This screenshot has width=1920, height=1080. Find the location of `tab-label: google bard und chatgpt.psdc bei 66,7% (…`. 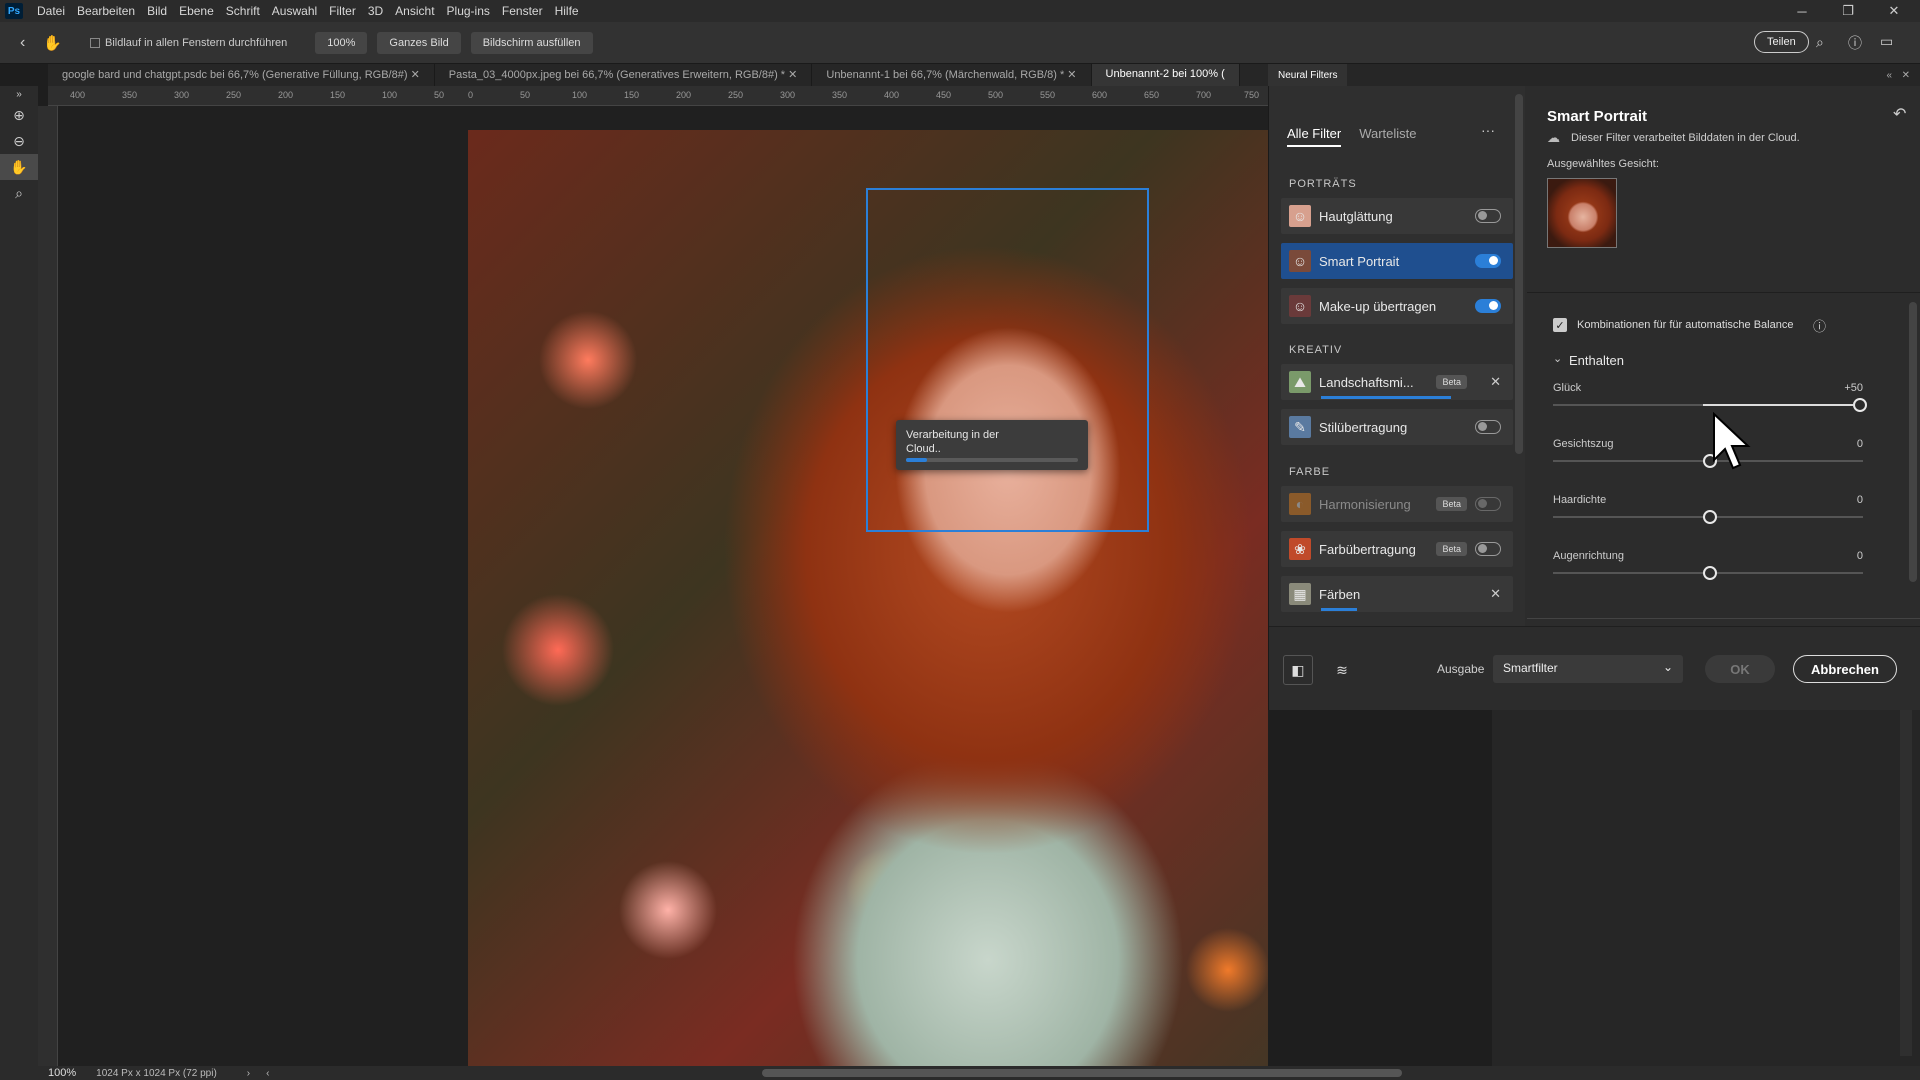

tab-label: google bard und chatgpt.psdc bei 66,7% (… is located at coordinates (235, 75).